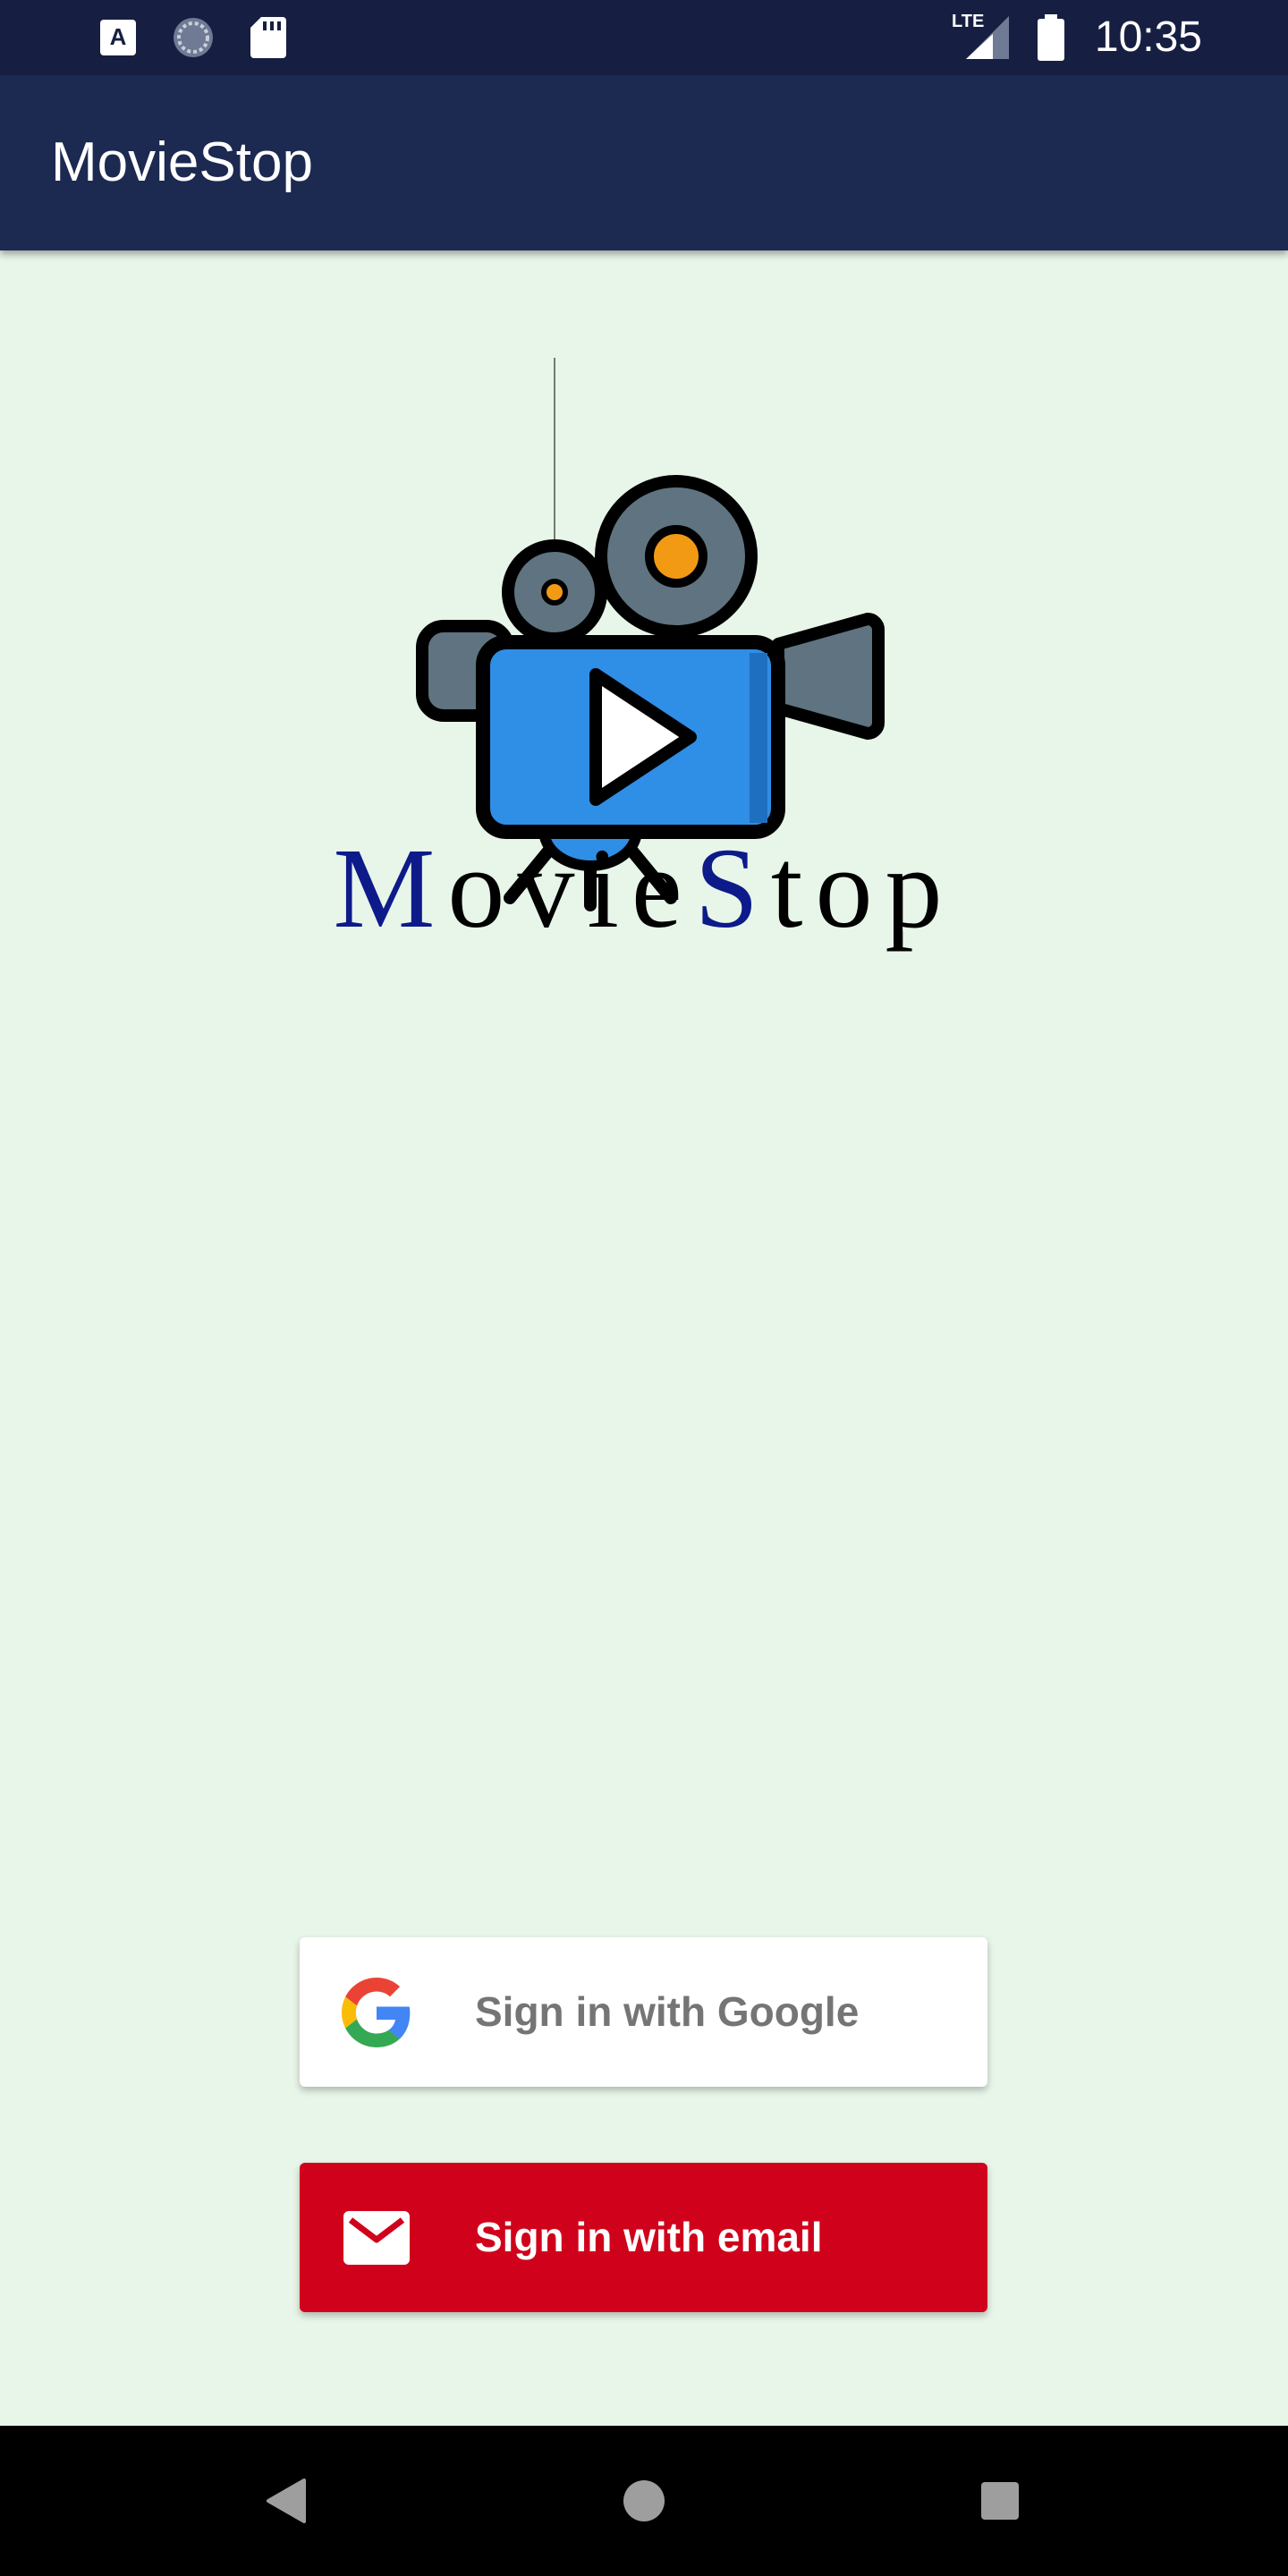 This screenshot has width=1288, height=2576. I want to click on sign-in-email-label: Sign in with email, so click(649, 2237).